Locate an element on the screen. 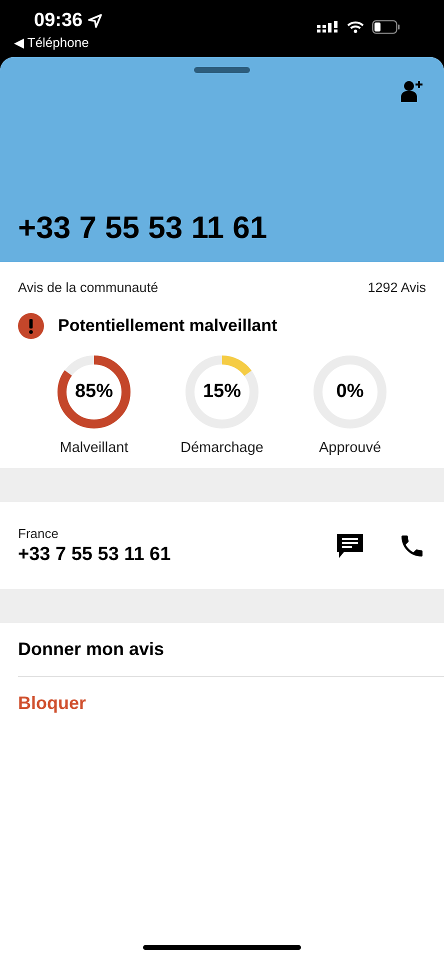 This screenshot has width=444, height=960. country-label: France is located at coordinates (39, 533).